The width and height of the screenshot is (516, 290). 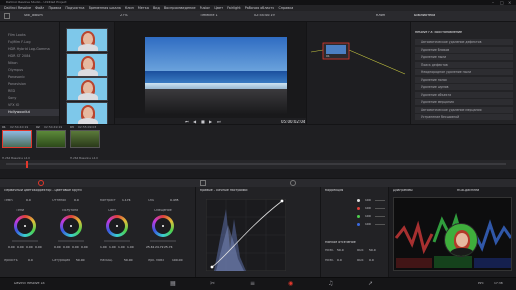 I want to click on wheel-value: 25.61, so click(x=150, y=247).